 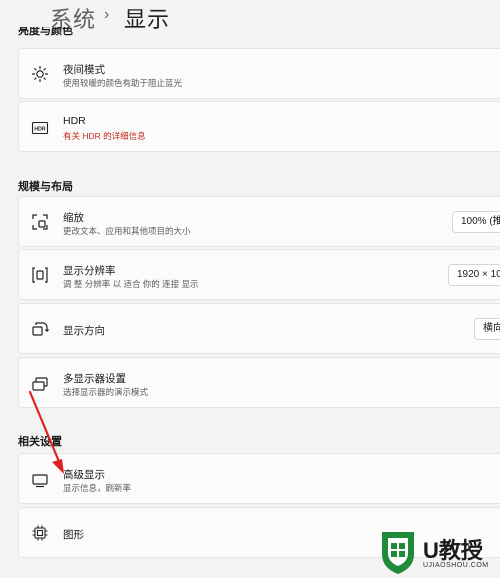 I want to click on annotation-arrow, so click(x=46, y=432).